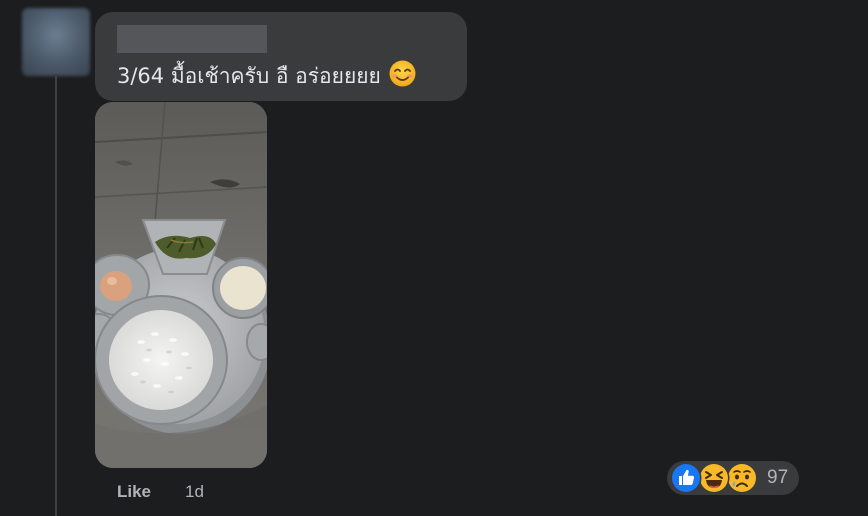 Image resolution: width=868 pixels, height=516 pixels. I want to click on attached-photo, so click(181, 285).